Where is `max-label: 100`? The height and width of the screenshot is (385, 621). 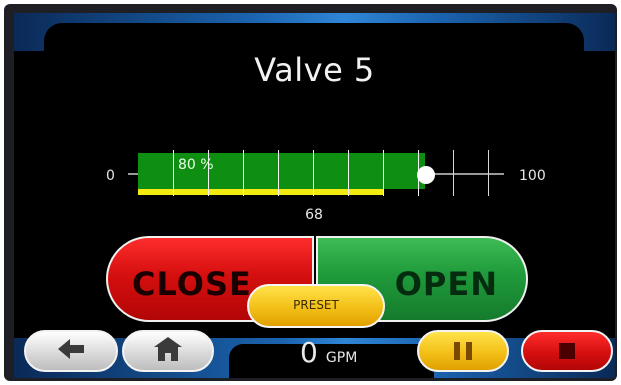 max-label: 100 is located at coordinates (532, 176).